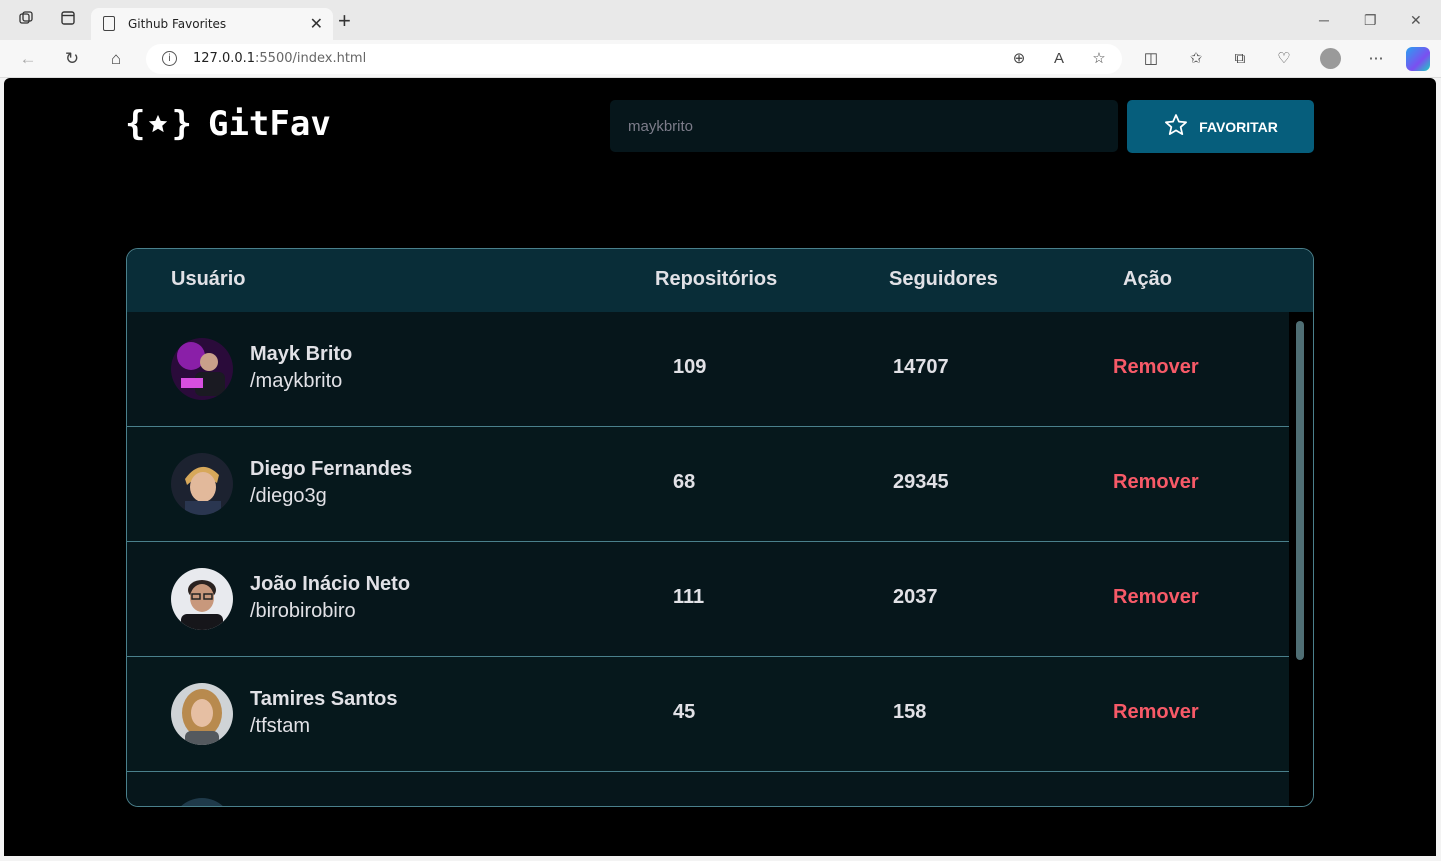  Describe the element at coordinates (280, 58) in the screenshot. I see `url-text: 127.0.0.1:5500/index.html` at that location.